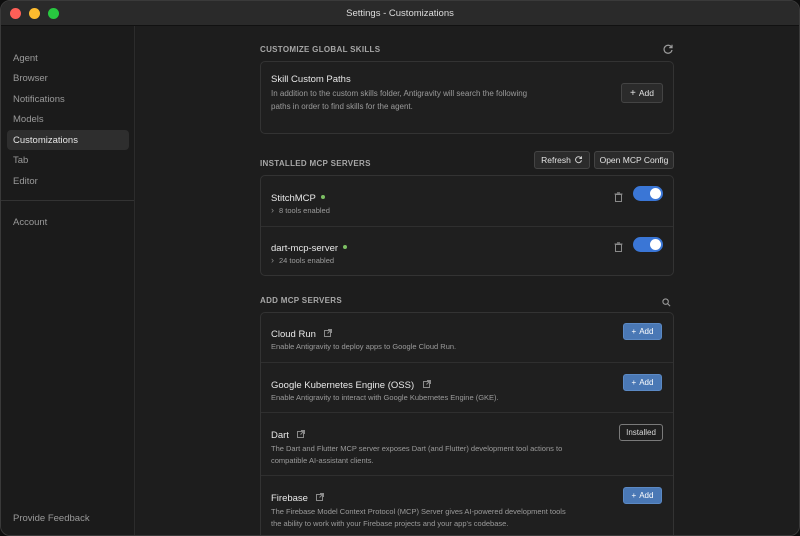 Image resolution: width=800 pixels, height=536 pixels. Describe the element at coordinates (315, 163) in the screenshot. I see `installed-mcp-heading: INSTALLED MCP SERVERS` at that location.